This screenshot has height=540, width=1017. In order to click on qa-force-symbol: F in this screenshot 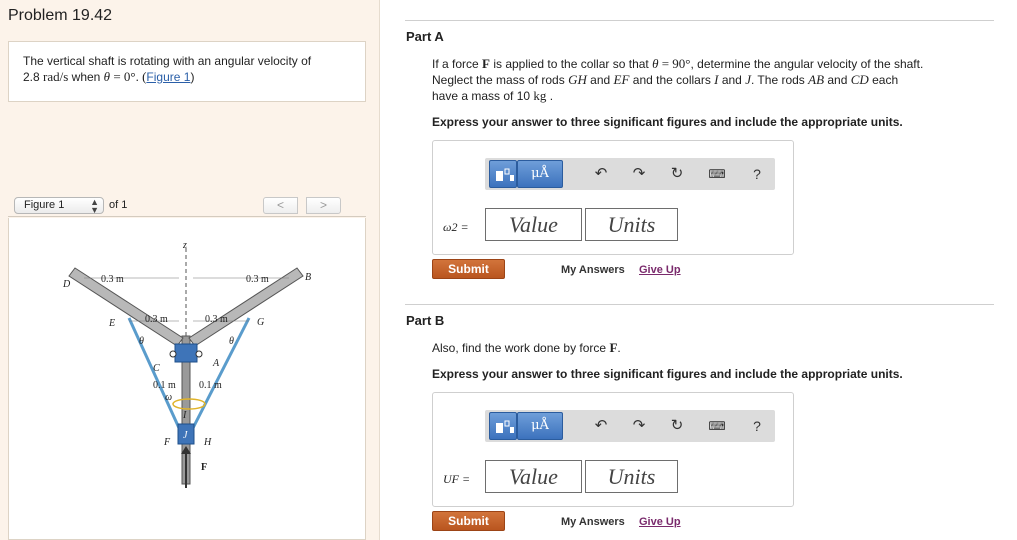, I will do `click(486, 63)`.